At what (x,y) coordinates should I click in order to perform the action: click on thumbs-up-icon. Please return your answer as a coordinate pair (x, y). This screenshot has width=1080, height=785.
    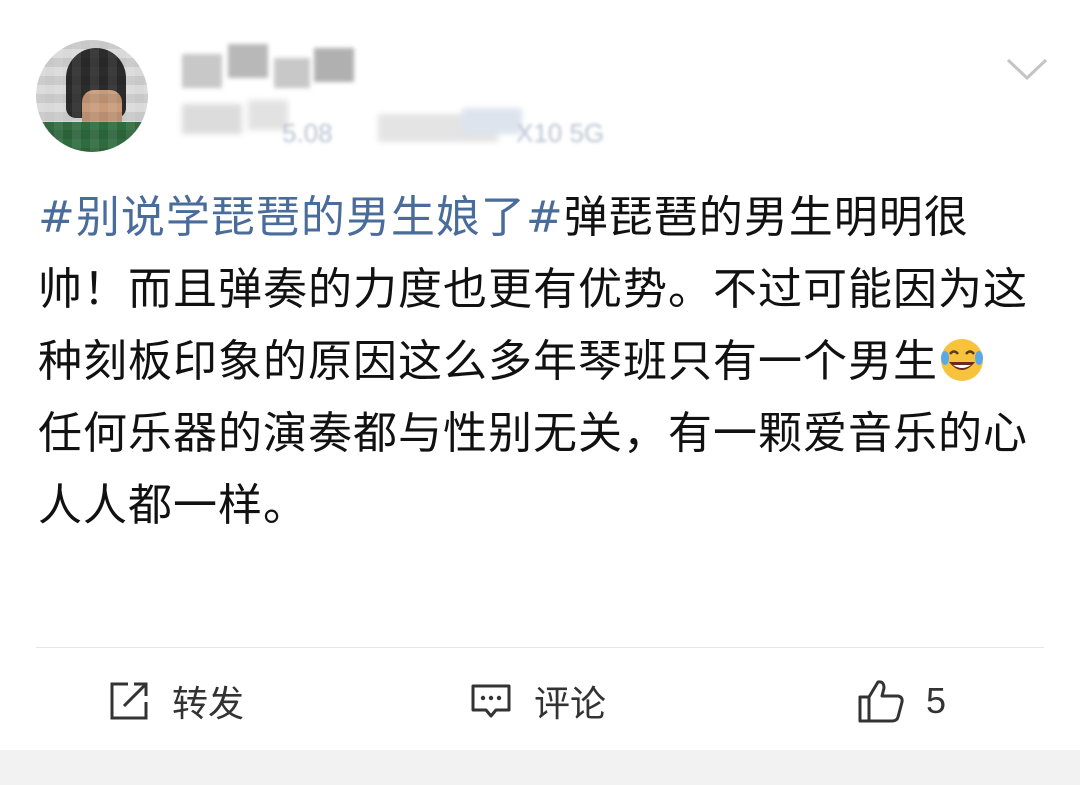
    Looking at the image, I should click on (881, 701).